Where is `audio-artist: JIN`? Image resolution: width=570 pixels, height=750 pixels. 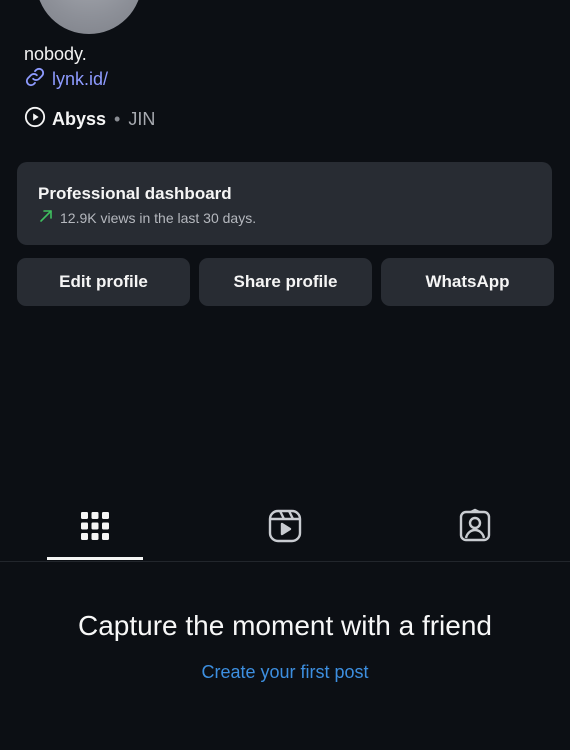 audio-artist: JIN is located at coordinates (142, 119).